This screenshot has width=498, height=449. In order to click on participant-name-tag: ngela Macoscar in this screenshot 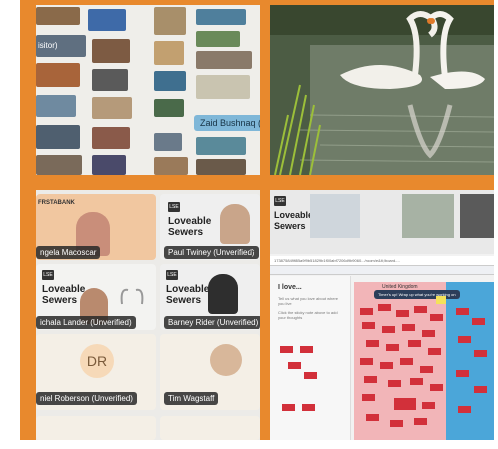, I will do `click(68, 252)`.